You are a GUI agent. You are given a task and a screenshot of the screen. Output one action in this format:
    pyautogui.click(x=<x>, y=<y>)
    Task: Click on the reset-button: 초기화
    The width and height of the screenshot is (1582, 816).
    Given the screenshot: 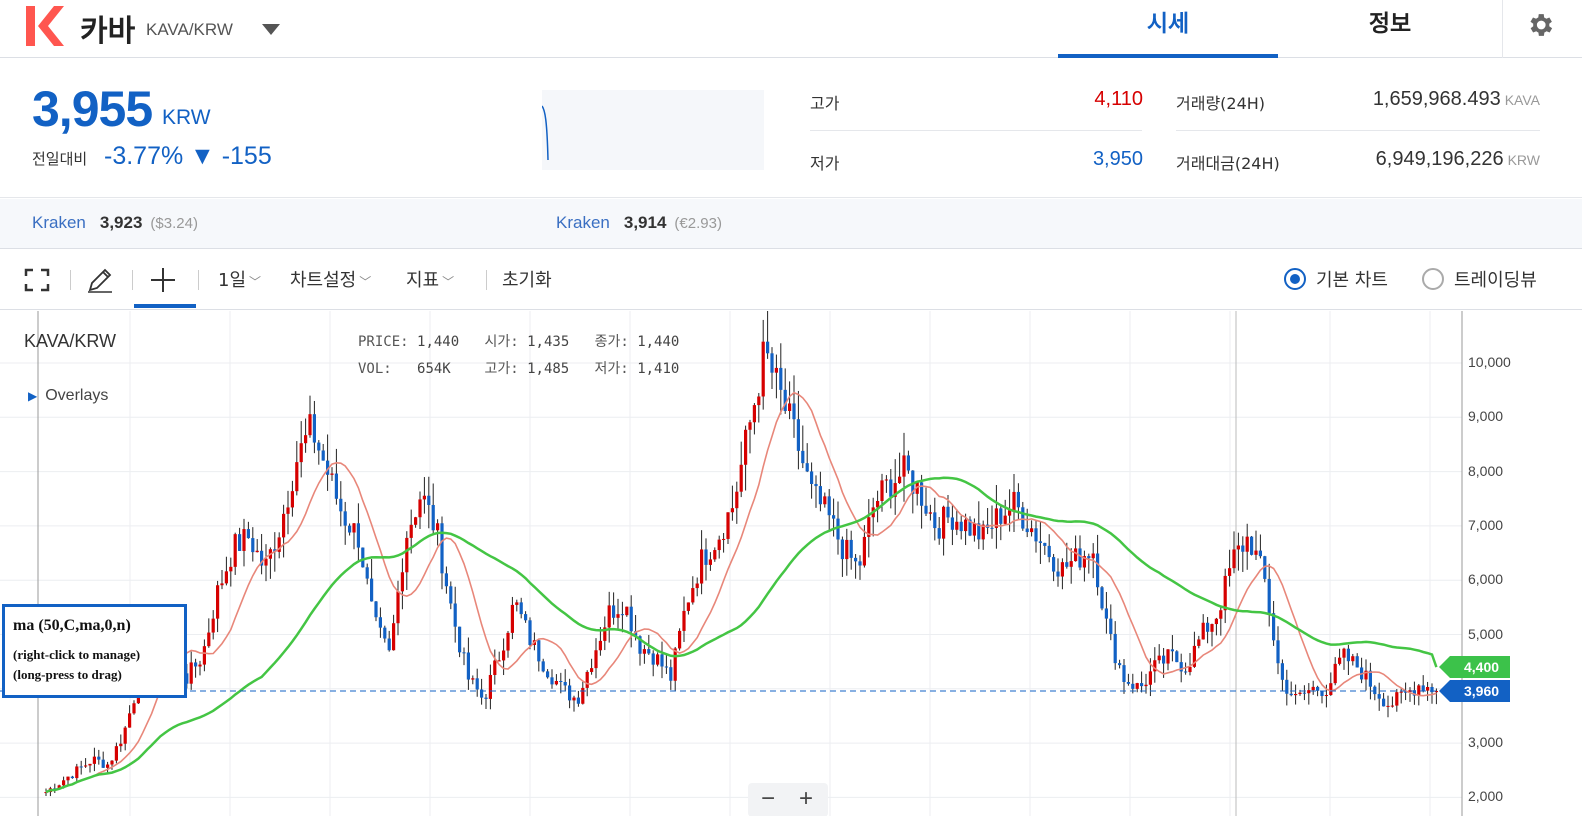 What is the action you would take?
    pyautogui.click(x=527, y=279)
    